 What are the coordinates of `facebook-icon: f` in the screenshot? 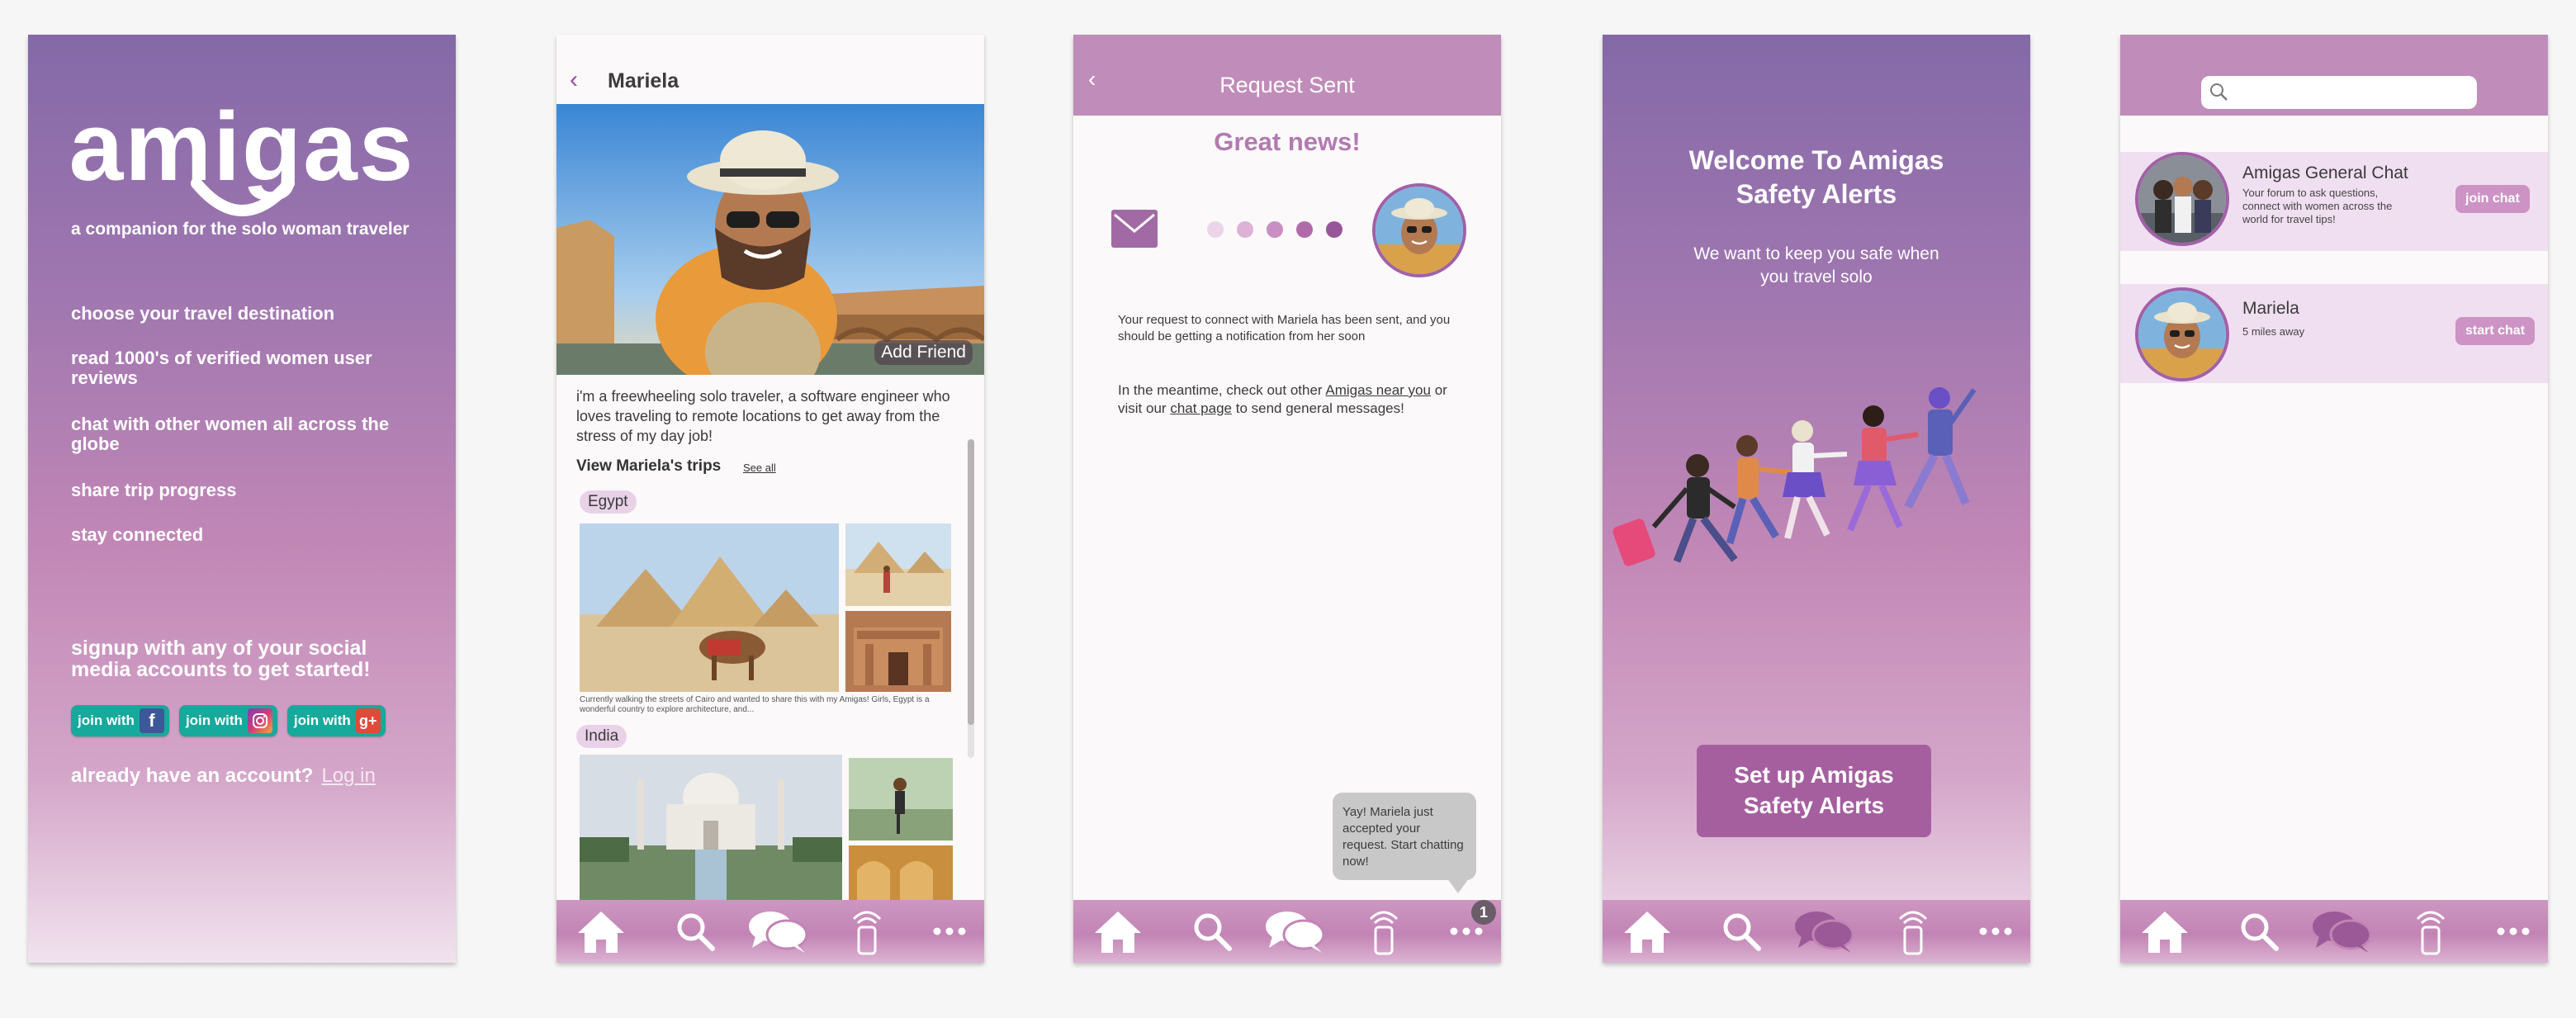 It's located at (151, 720).